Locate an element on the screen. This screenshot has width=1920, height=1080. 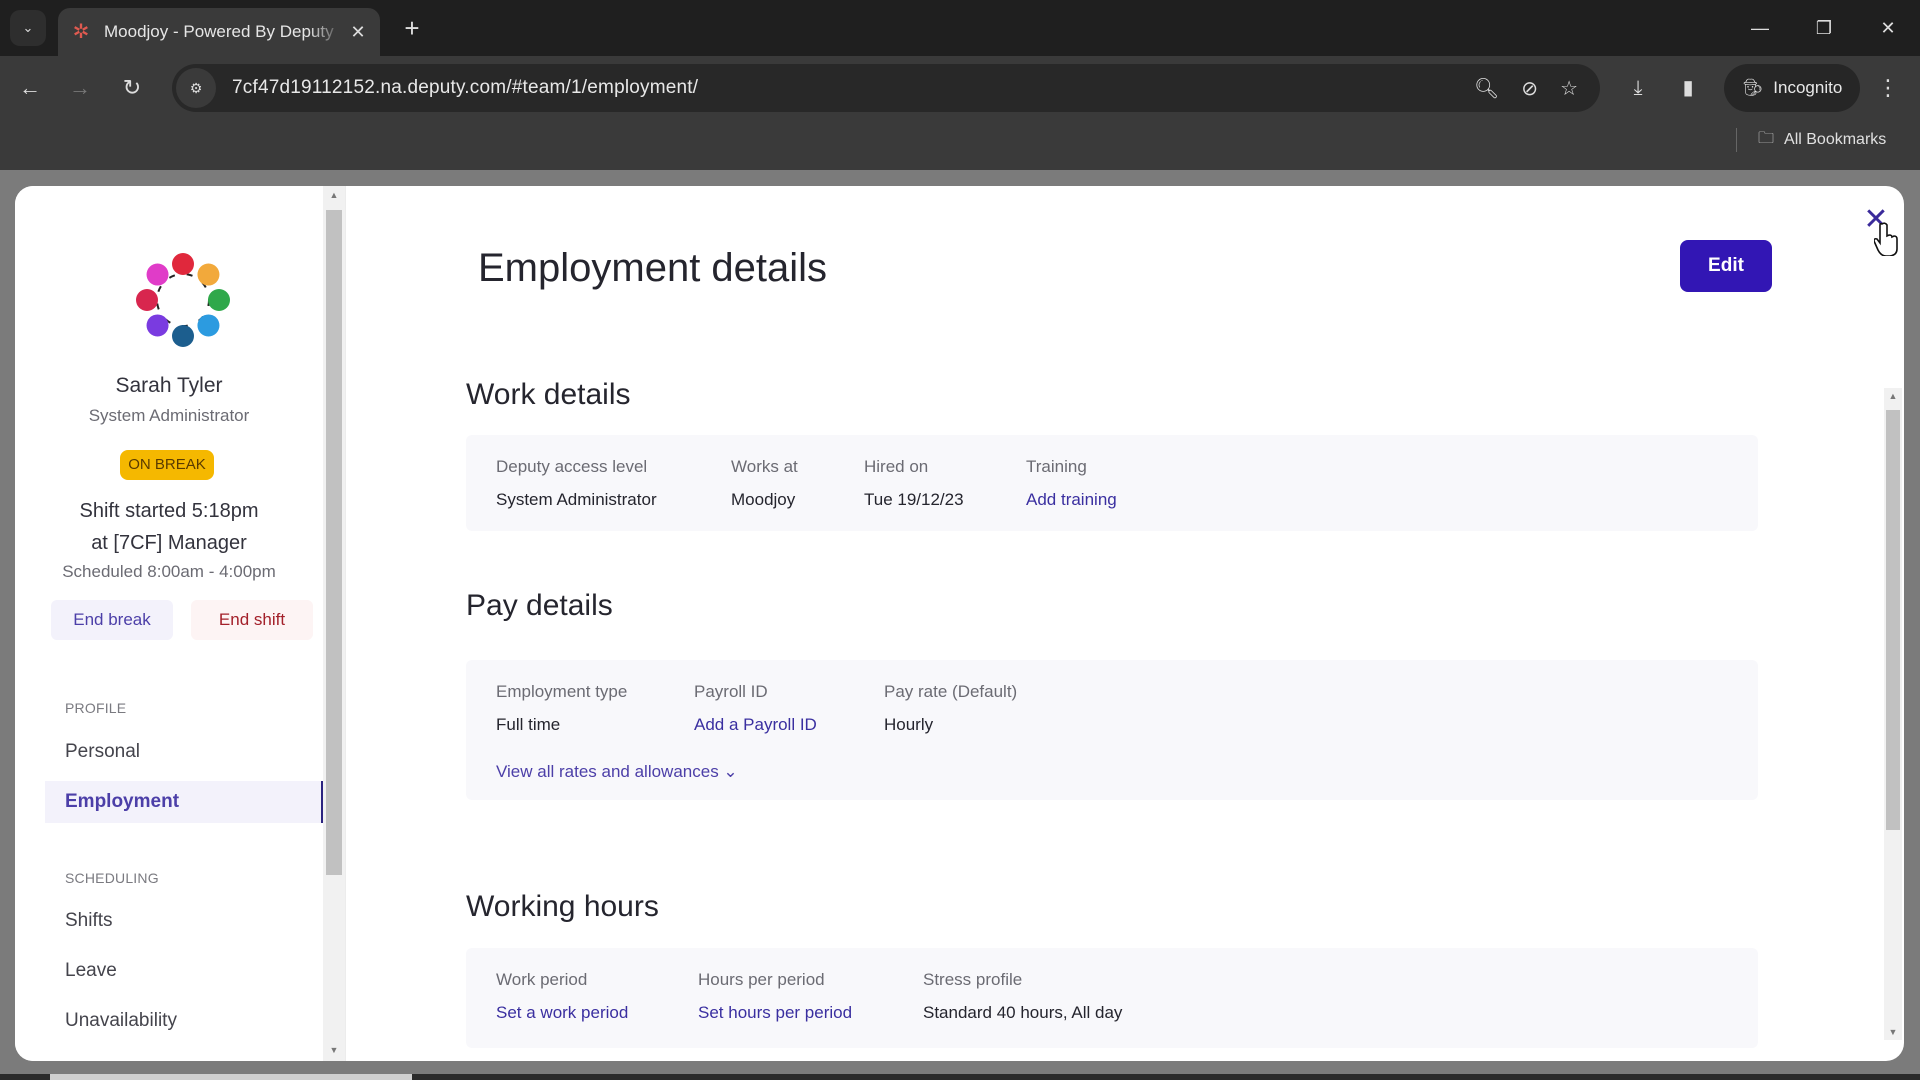
all-bookmarks-button: 🗀 All Bookmarks is located at coordinates (1822, 140).